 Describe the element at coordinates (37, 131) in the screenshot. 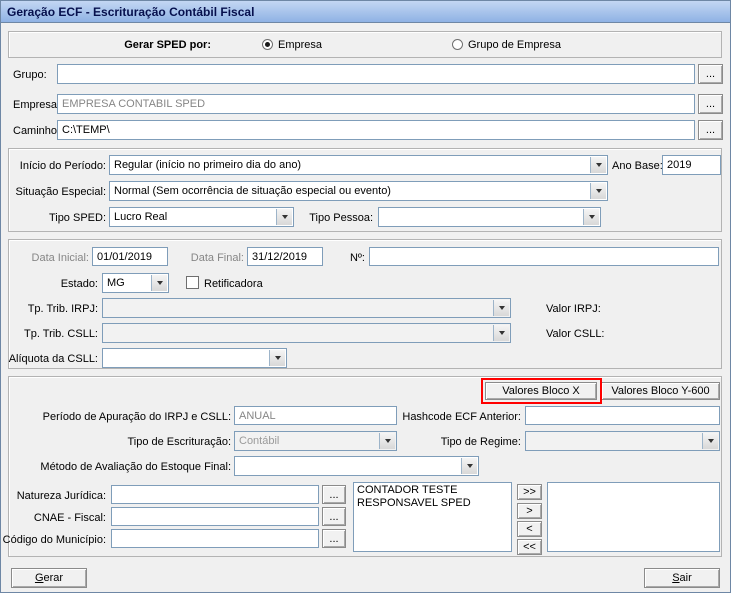

I see `caminho-label: Caminho:` at that location.